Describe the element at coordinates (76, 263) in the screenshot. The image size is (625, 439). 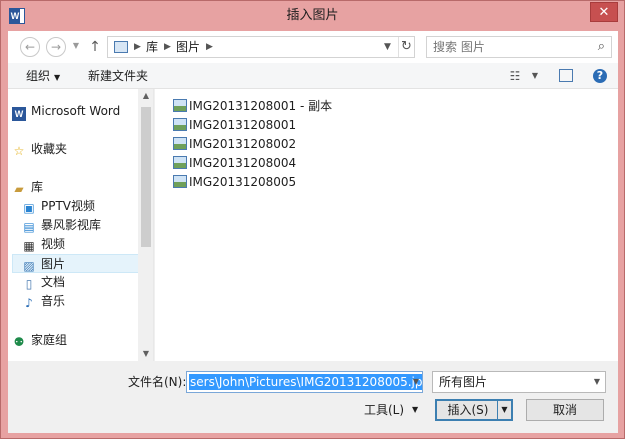
I see `nav-item-pictures: ▨ 图片` at that location.